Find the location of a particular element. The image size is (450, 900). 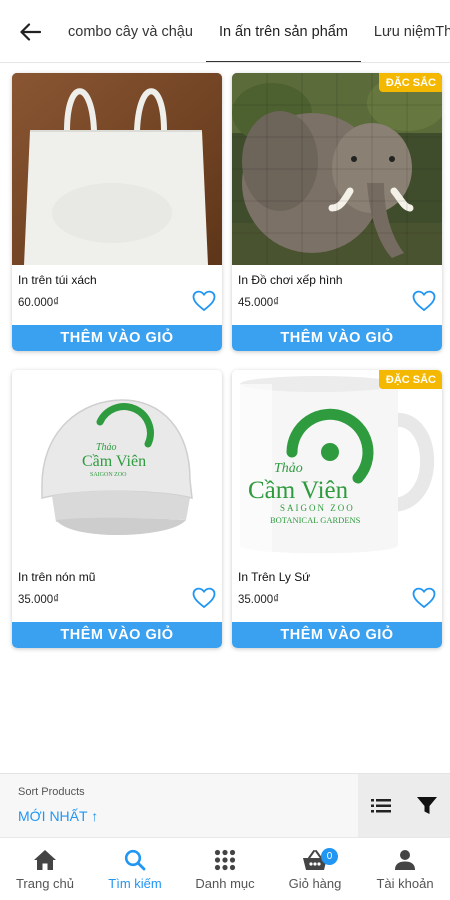

product-image: Thảo Cầm Viên SAIGON ZOO is located at coordinates (117, 466).